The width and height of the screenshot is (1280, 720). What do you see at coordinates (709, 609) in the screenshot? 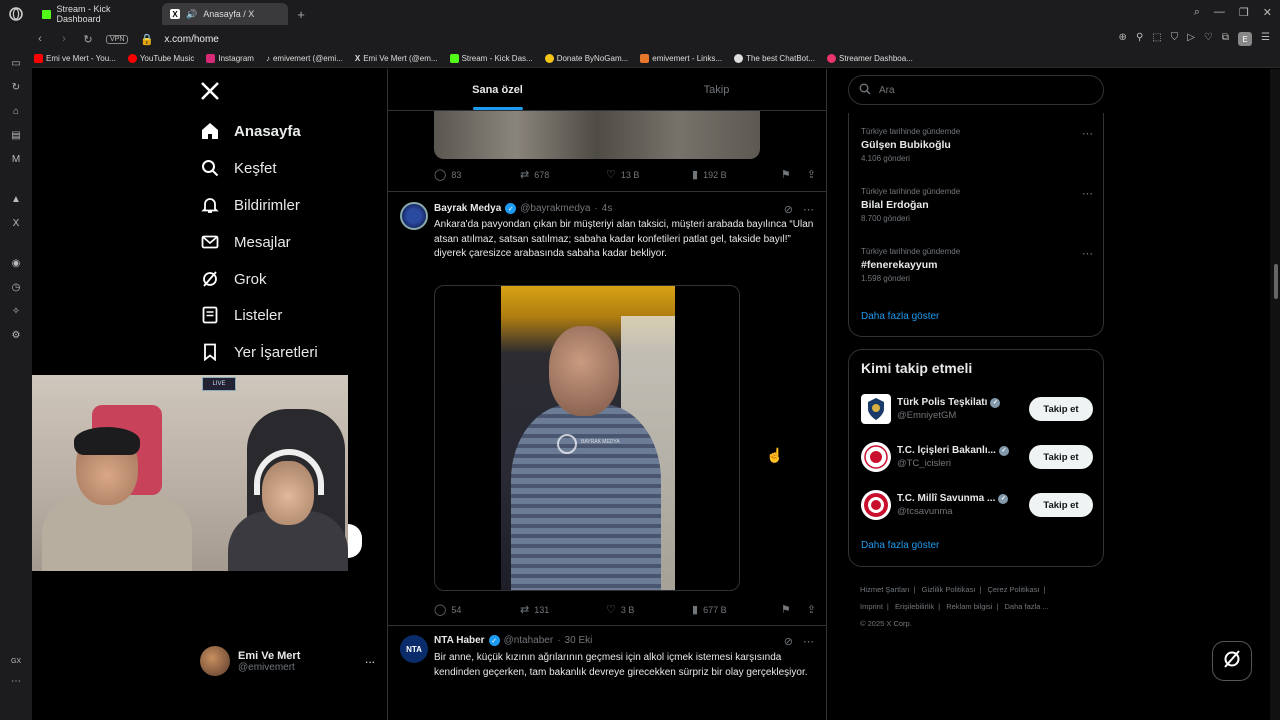
I see `views-button: ▮ 677 B` at bounding box center [709, 609].